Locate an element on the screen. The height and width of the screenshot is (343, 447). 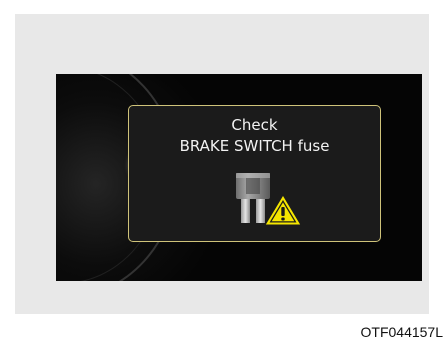
message-line-2: BRAKE SWITCH fuse is located at coordinates (254, 146).